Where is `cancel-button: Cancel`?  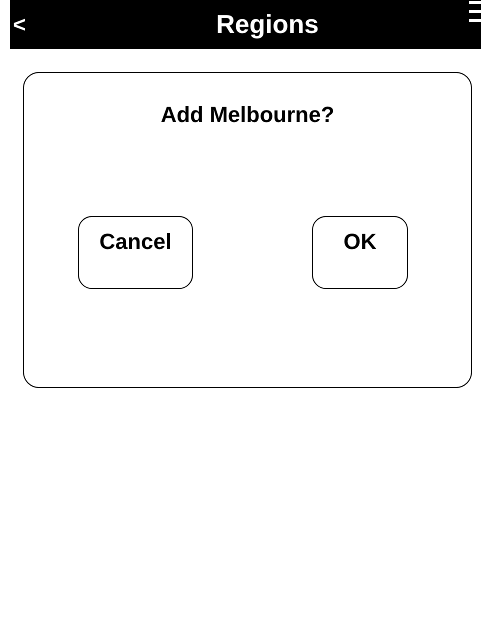
cancel-button: Cancel is located at coordinates (135, 252).